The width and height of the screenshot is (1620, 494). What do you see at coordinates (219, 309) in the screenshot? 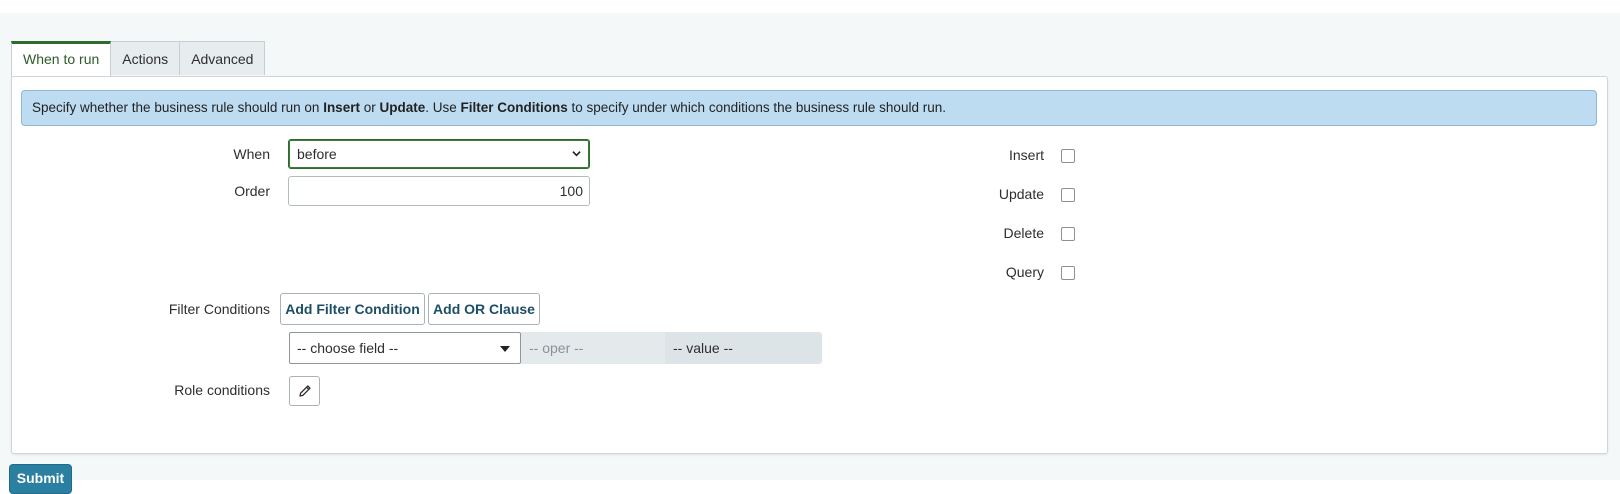
I see `filter-conditions-label: Filter Conditions` at bounding box center [219, 309].